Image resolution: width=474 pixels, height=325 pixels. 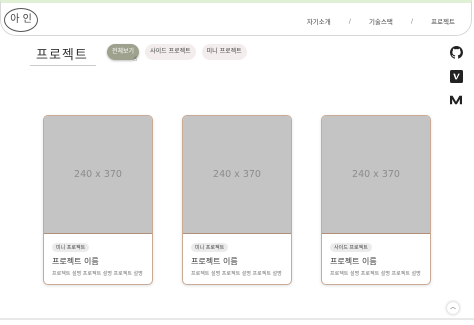 What do you see at coordinates (319, 21) in the screenshot?
I see `nav-about: 자기소개` at bounding box center [319, 21].